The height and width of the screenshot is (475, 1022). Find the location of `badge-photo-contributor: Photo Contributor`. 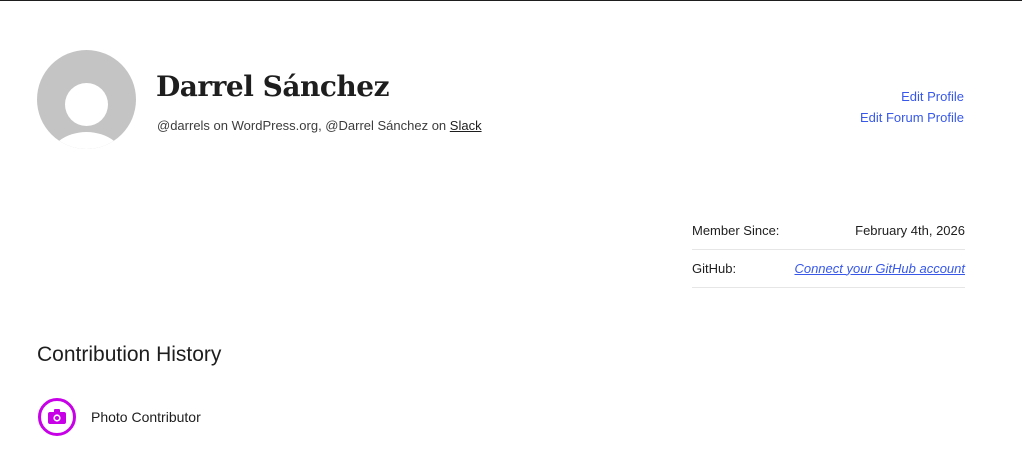

badge-photo-contributor: Photo Contributor is located at coordinates (119, 417).